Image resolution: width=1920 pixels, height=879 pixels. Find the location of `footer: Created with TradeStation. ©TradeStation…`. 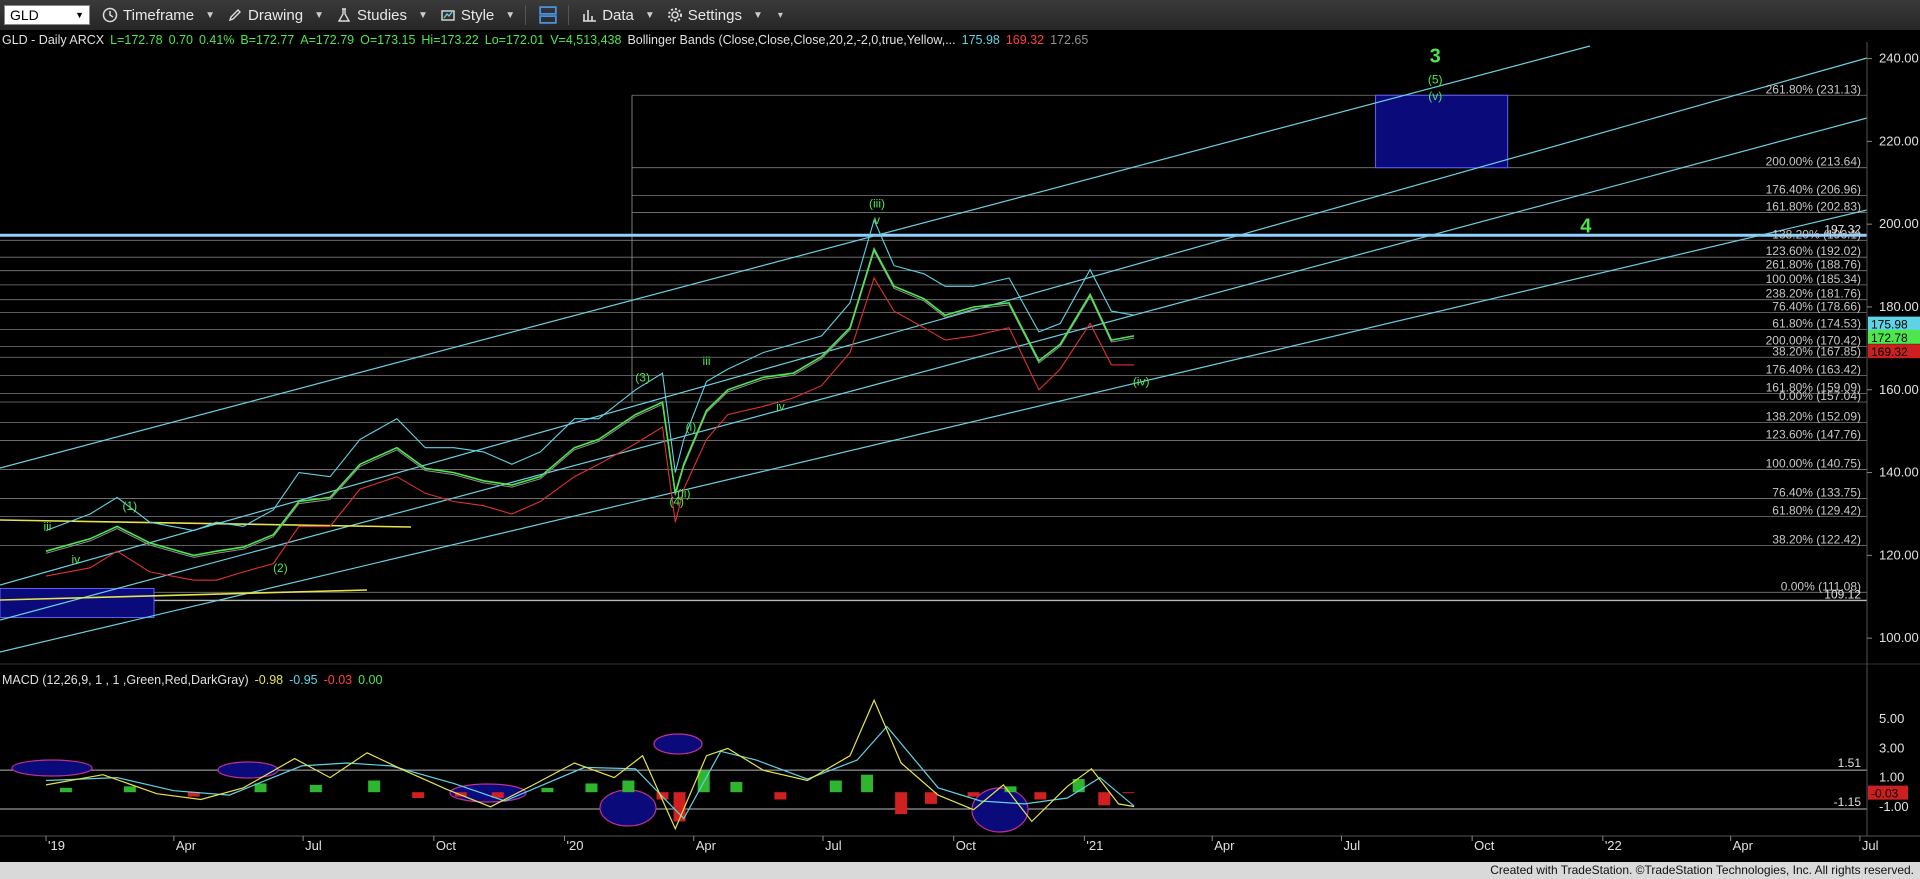

footer: Created with TradeStation. ©TradeStation… is located at coordinates (960, 870).